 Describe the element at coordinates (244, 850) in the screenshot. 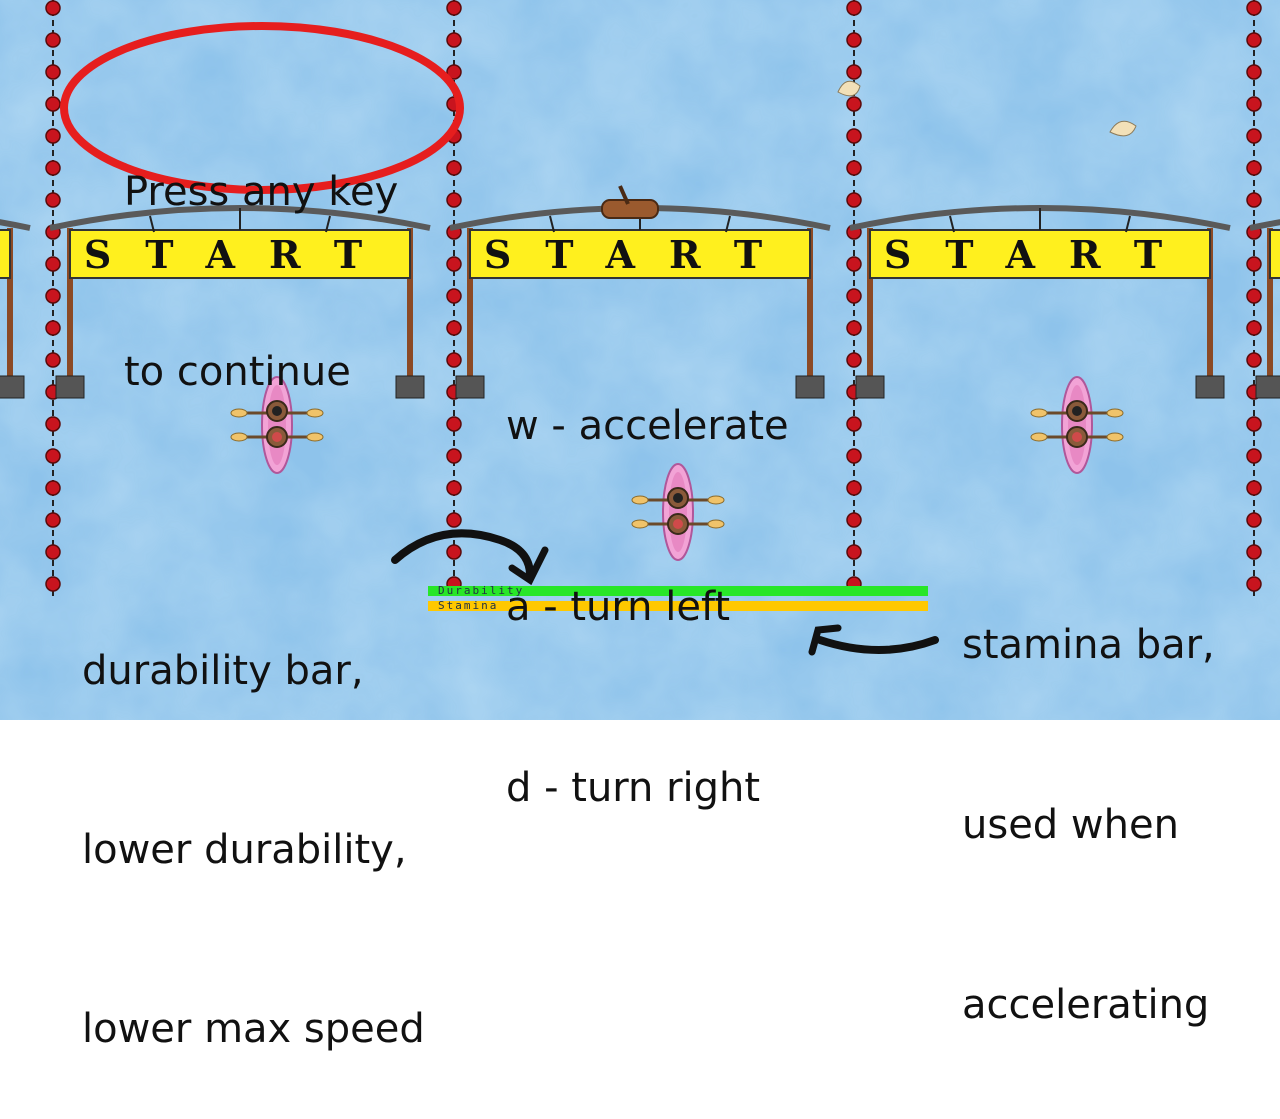

I see `durability-note-line: lower durability,` at that location.